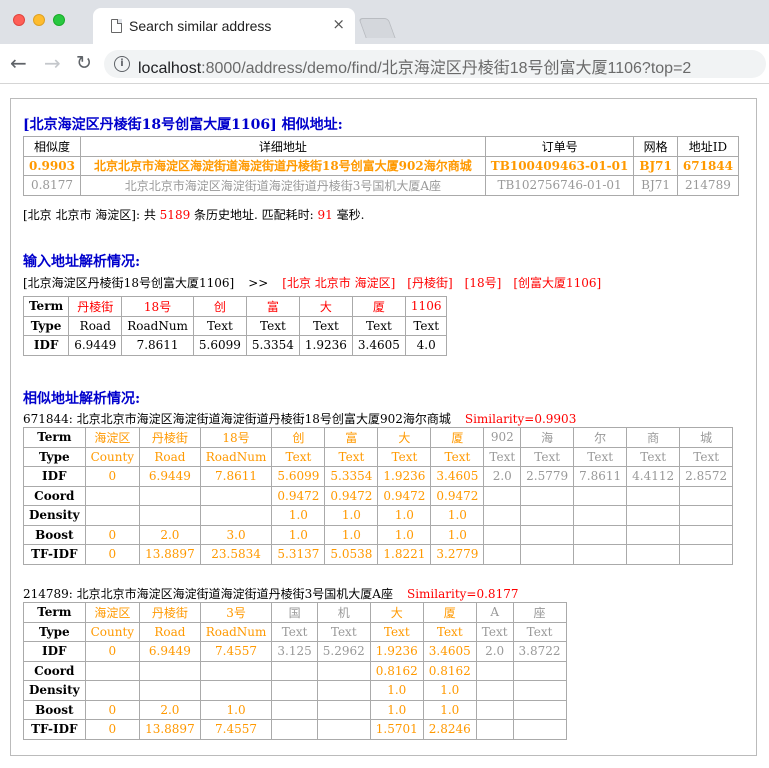  What do you see at coordinates (19, 20) in the screenshot?
I see `close-window-button` at bounding box center [19, 20].